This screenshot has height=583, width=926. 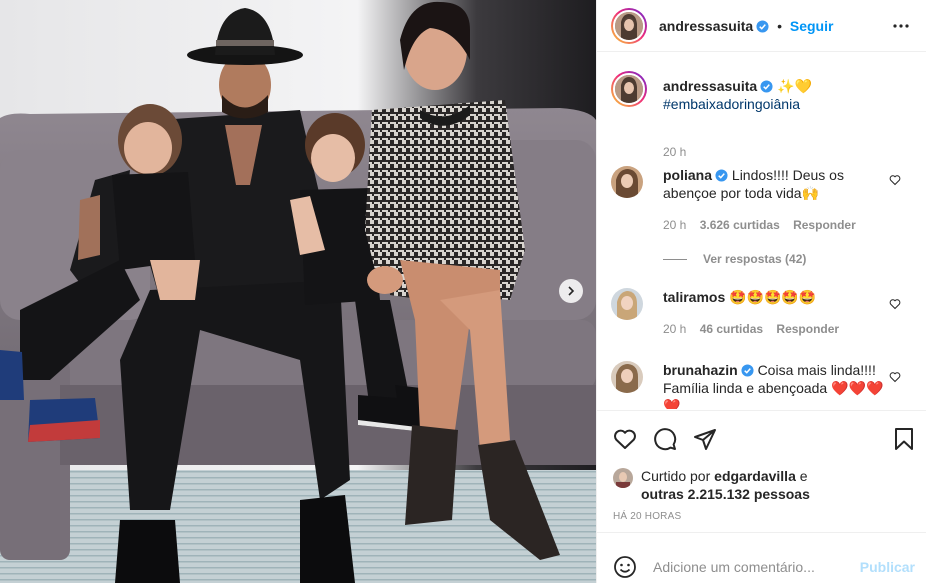 I want to click on caption-avatar-image, so click(x=629, y=89).